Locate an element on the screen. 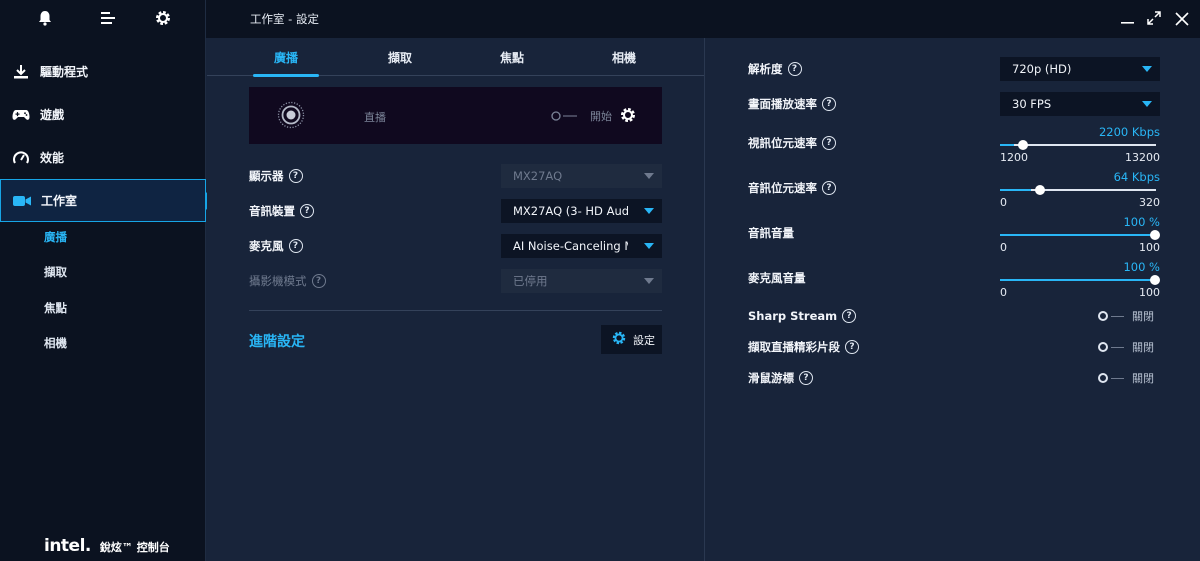  sidebar-item-studio: 工作室 is located at coordinates (107, 200).